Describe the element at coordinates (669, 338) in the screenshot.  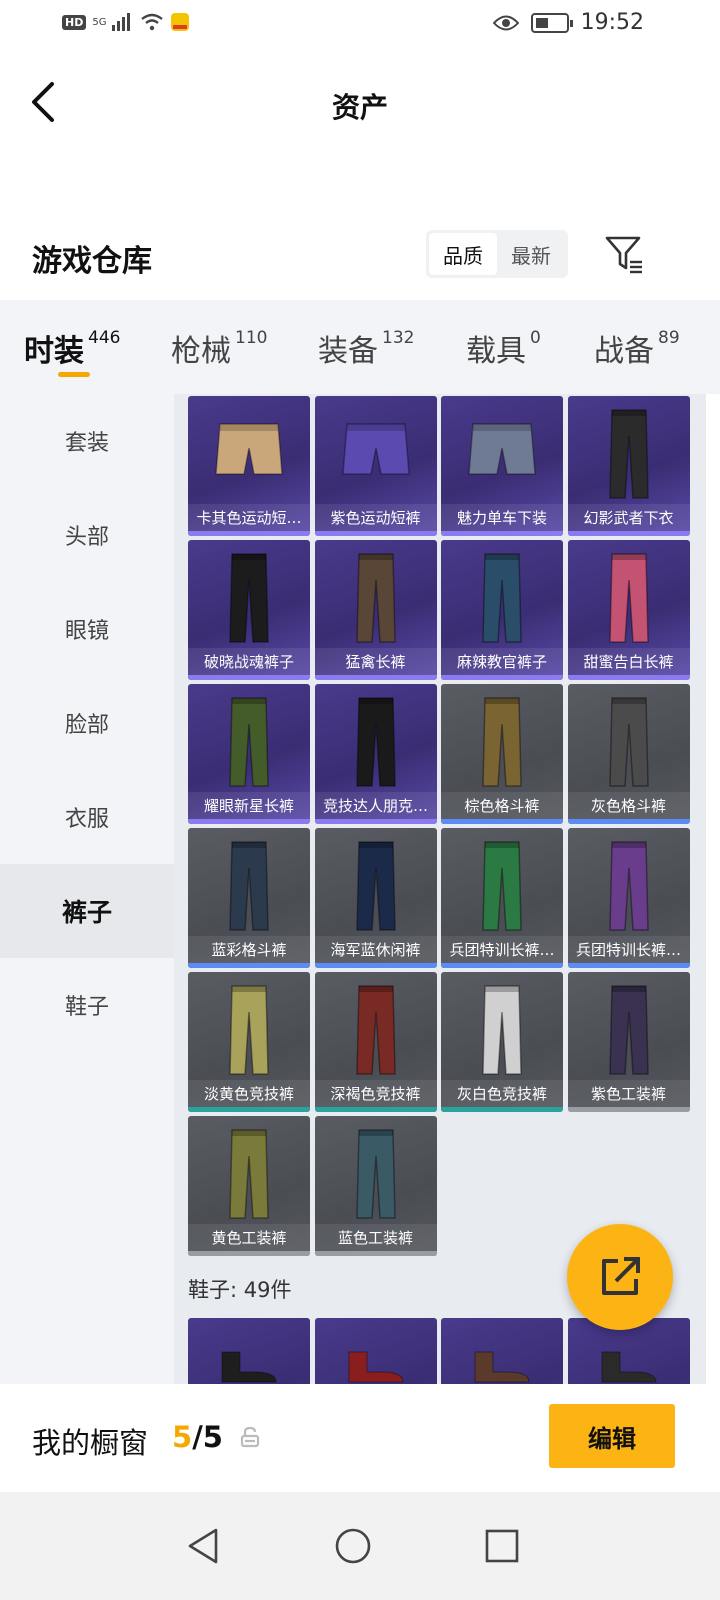
I see `tab-count: 89` at that location.